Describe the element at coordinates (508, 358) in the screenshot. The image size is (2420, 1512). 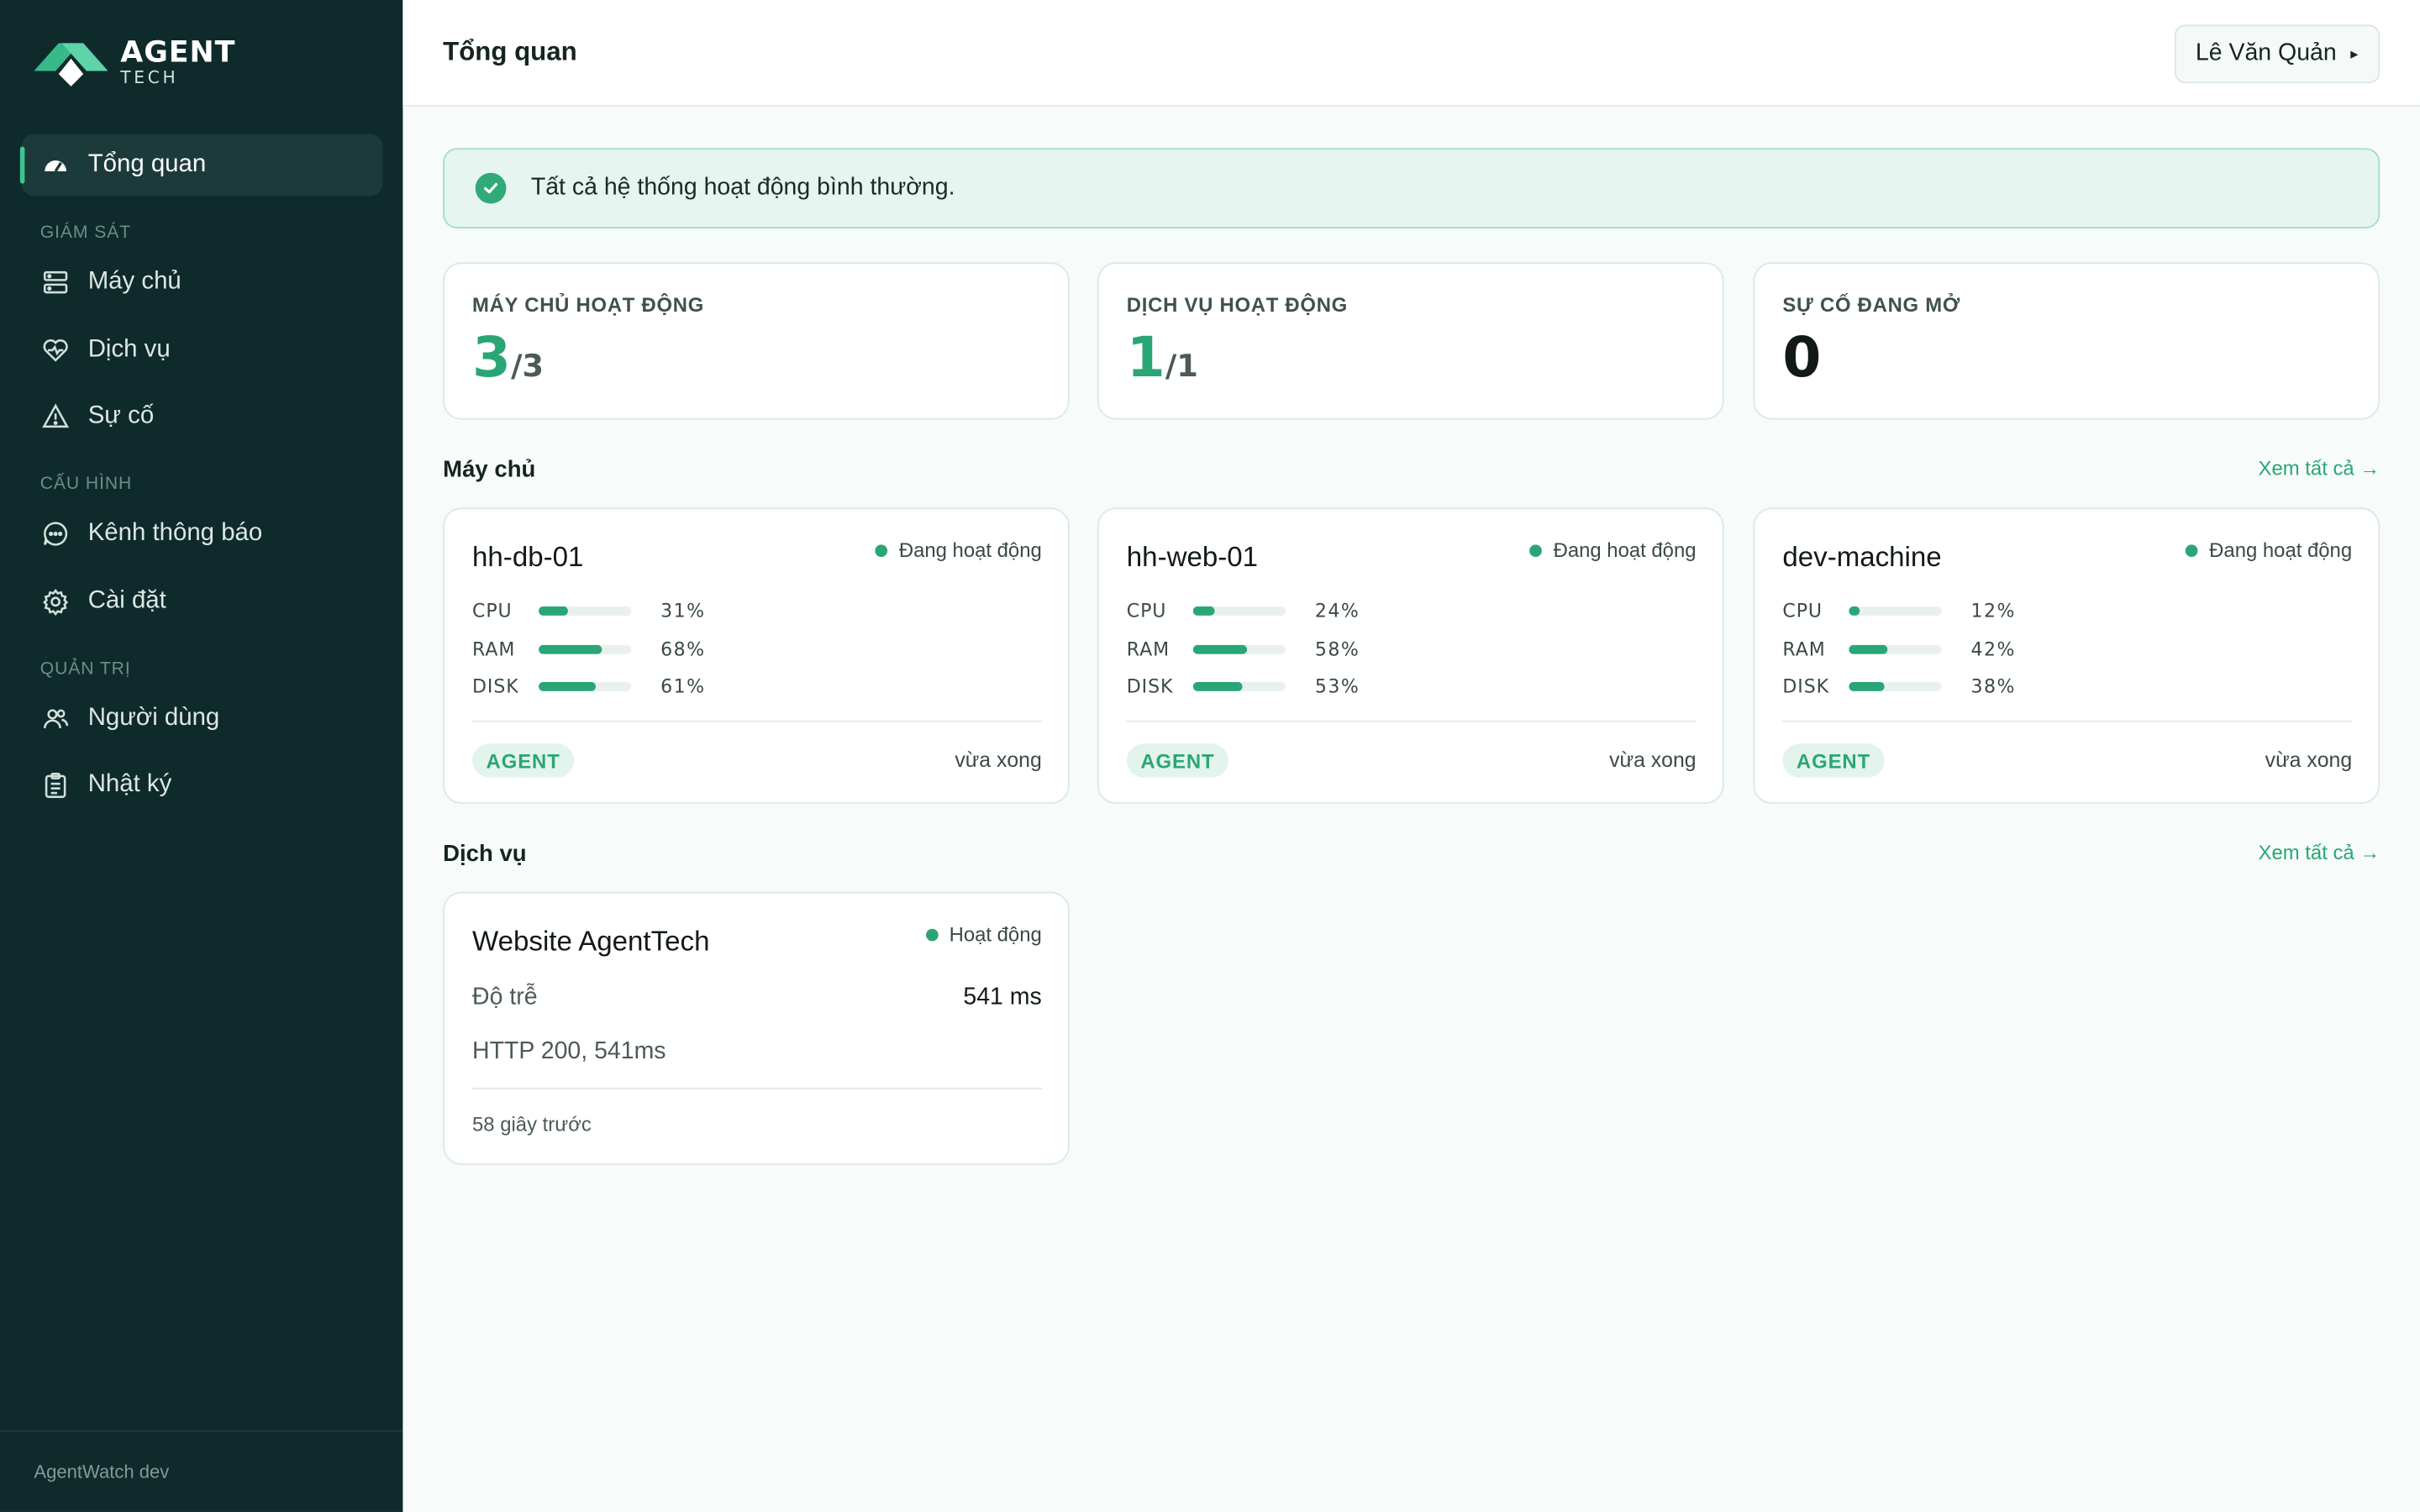
I see `stat-value: 3/3` at that location.